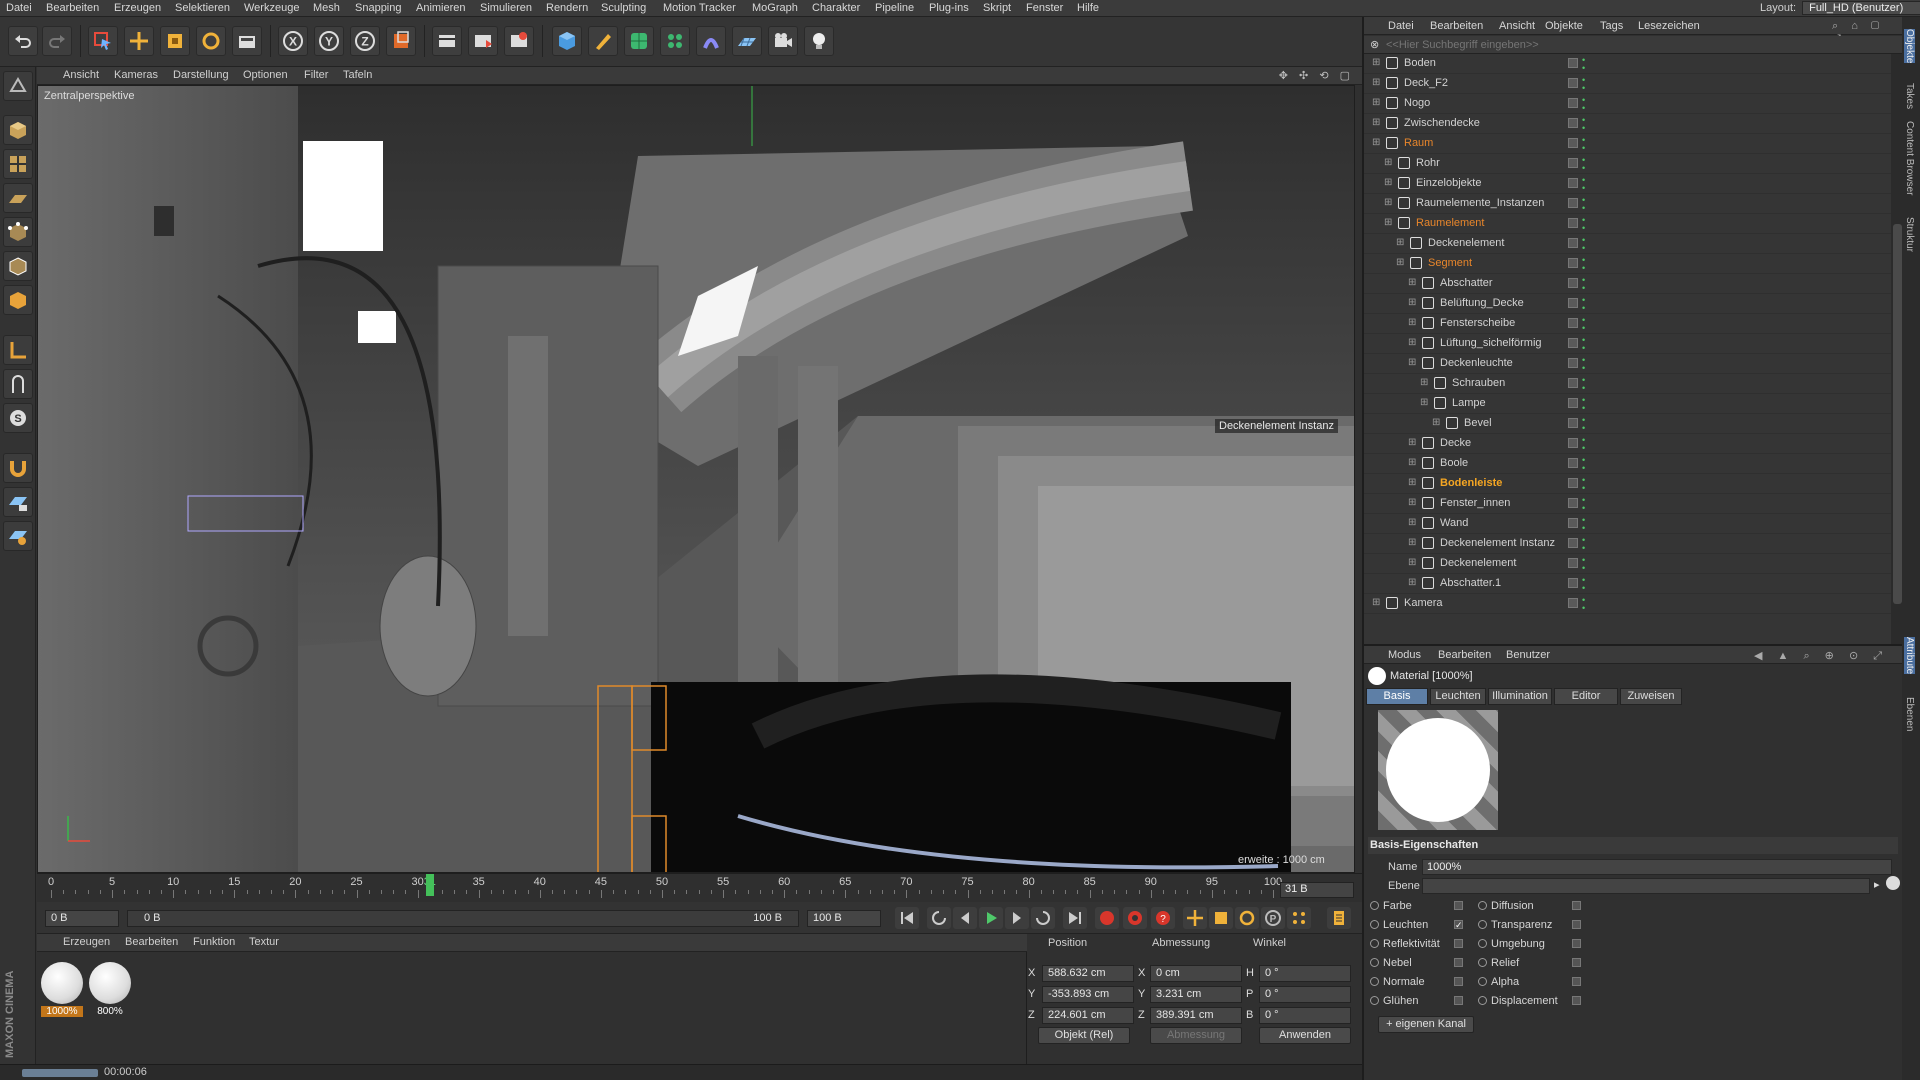  I want to click on rotation-b-field: 0 °, so click(1305, 1015).